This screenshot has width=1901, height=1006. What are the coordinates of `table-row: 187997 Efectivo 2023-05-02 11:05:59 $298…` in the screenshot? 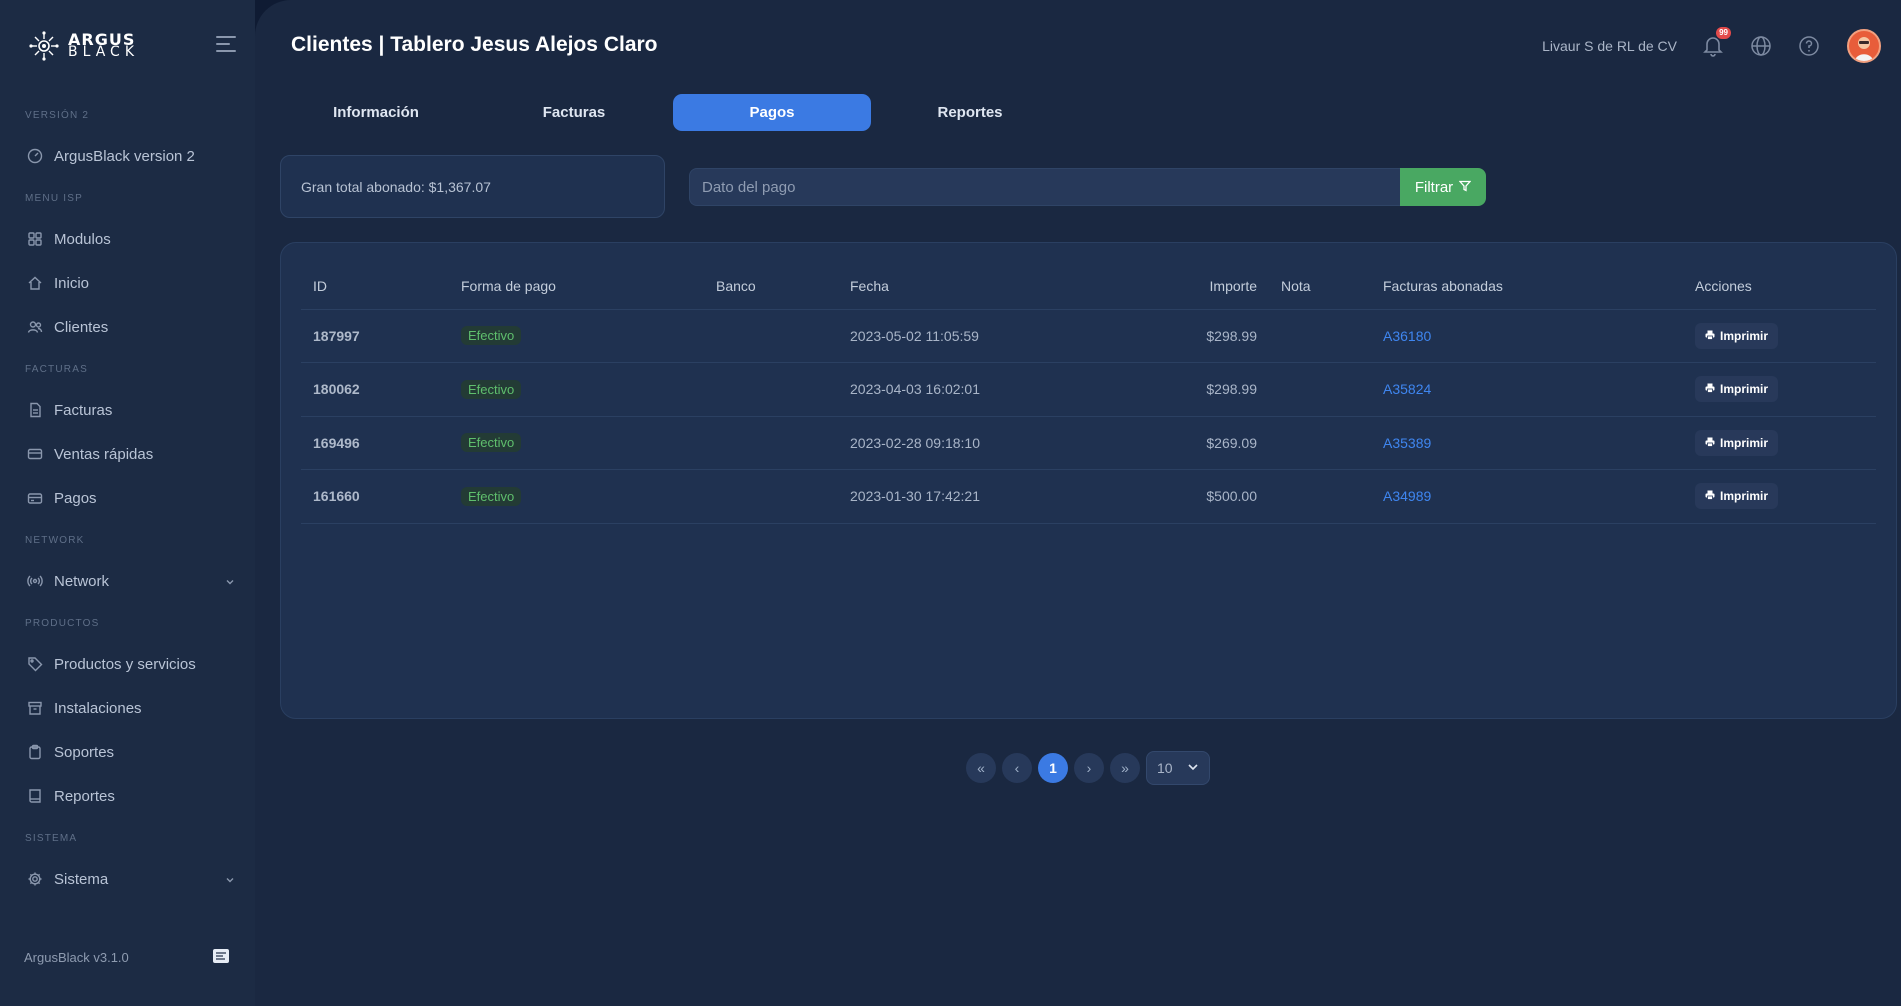 It's located at (1088, 336).